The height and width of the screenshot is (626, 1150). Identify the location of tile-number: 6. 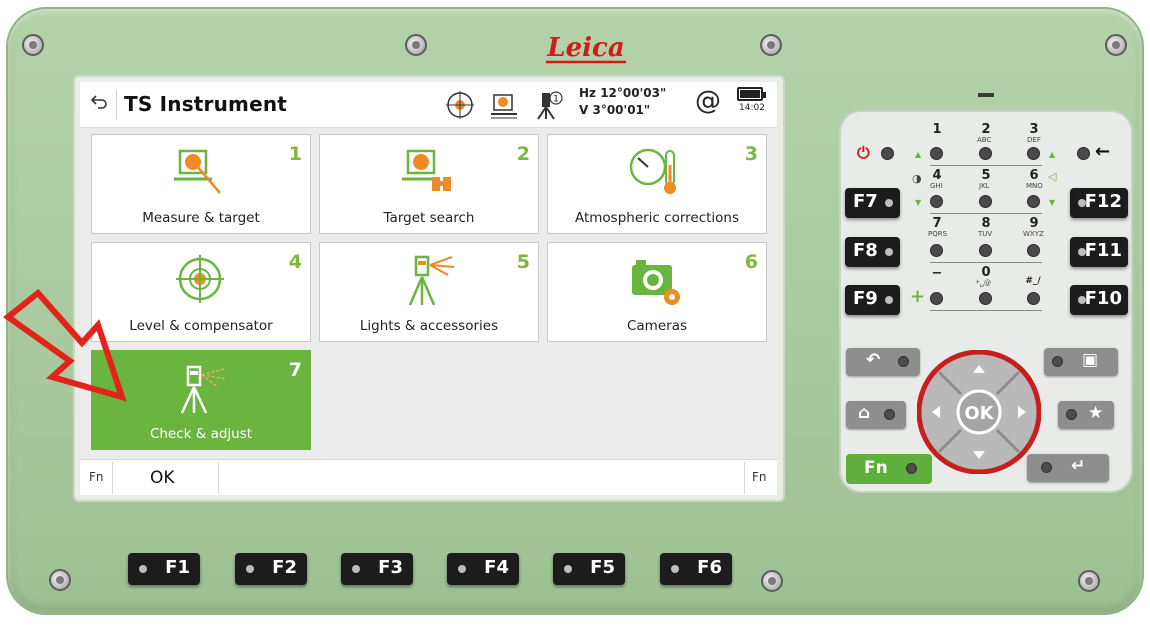
(751, 262).